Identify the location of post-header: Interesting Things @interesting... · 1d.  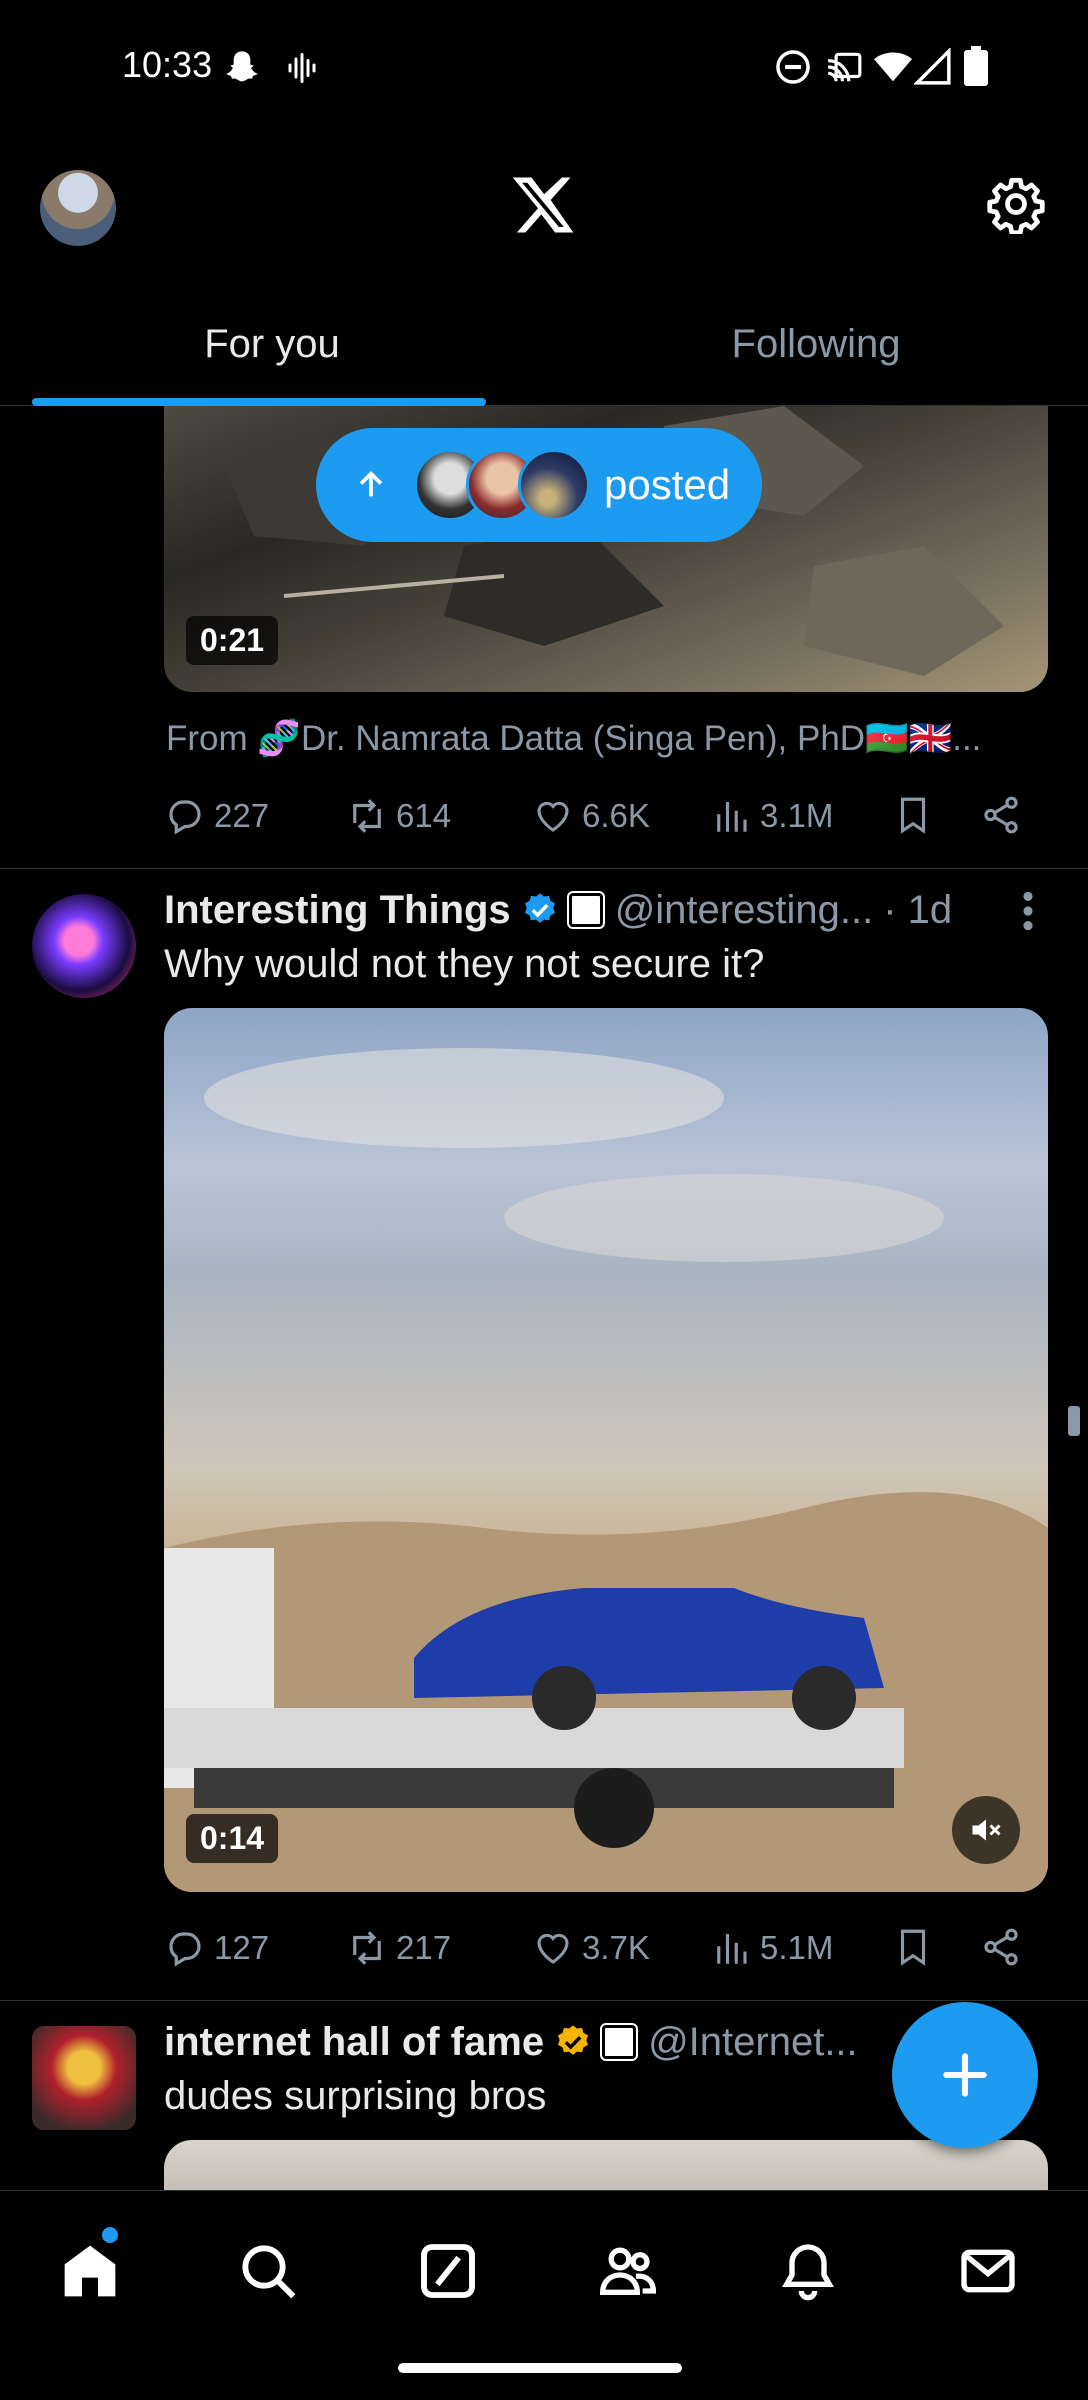
(558, 910).